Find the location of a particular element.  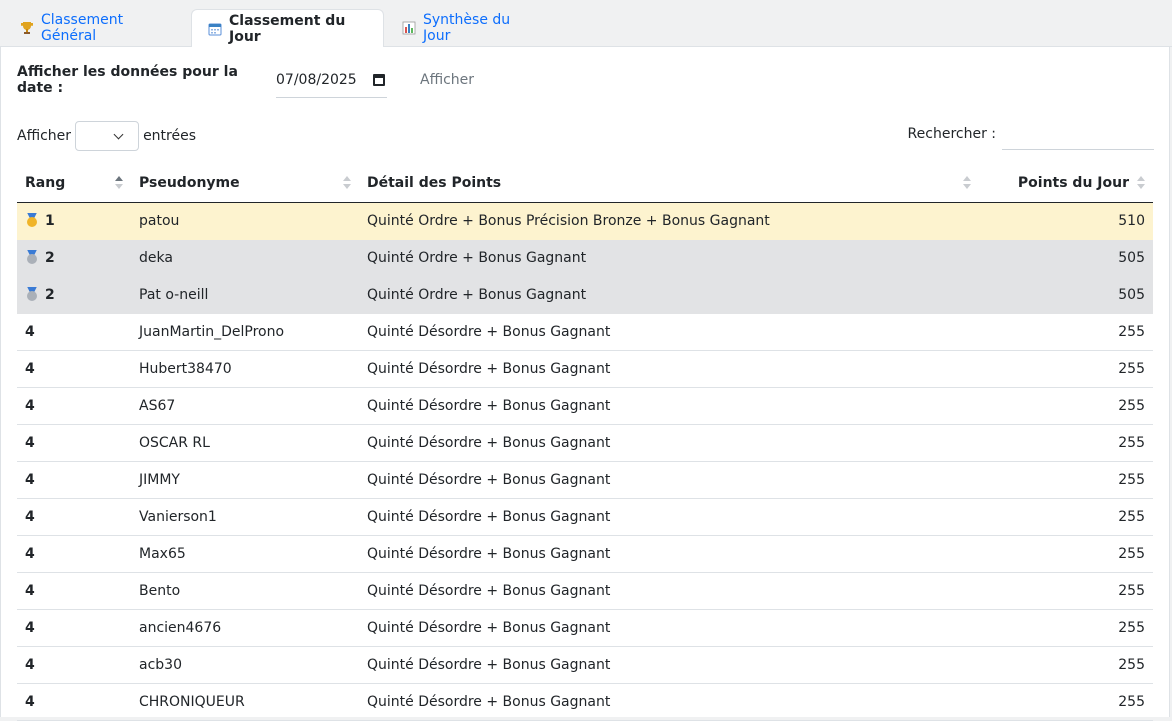

column-header-detail: Détail des Points is located at coordinates (669, 184).